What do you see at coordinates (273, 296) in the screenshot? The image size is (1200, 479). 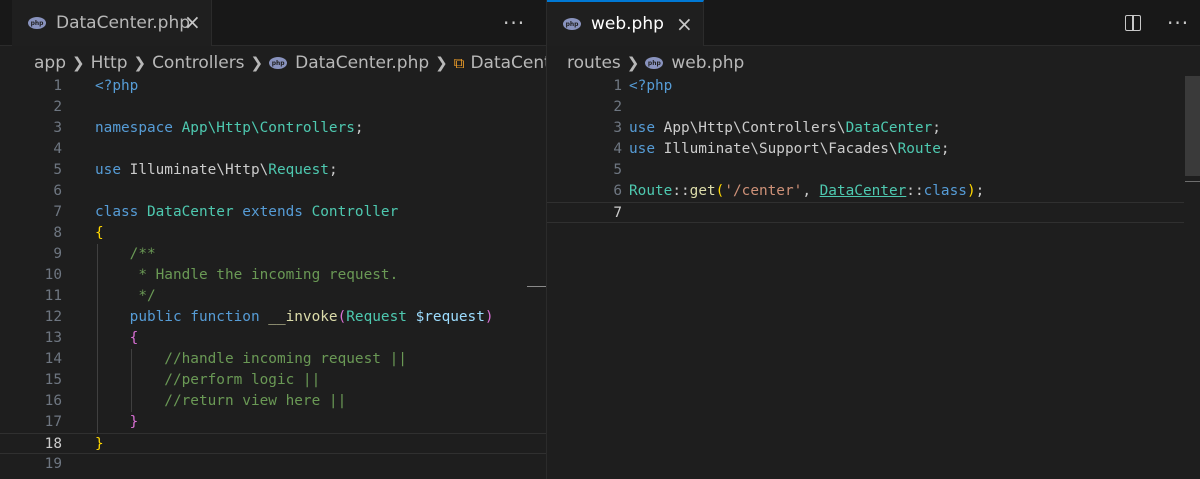 I see `code-line: 11 */` at bounding box center [273, 296].